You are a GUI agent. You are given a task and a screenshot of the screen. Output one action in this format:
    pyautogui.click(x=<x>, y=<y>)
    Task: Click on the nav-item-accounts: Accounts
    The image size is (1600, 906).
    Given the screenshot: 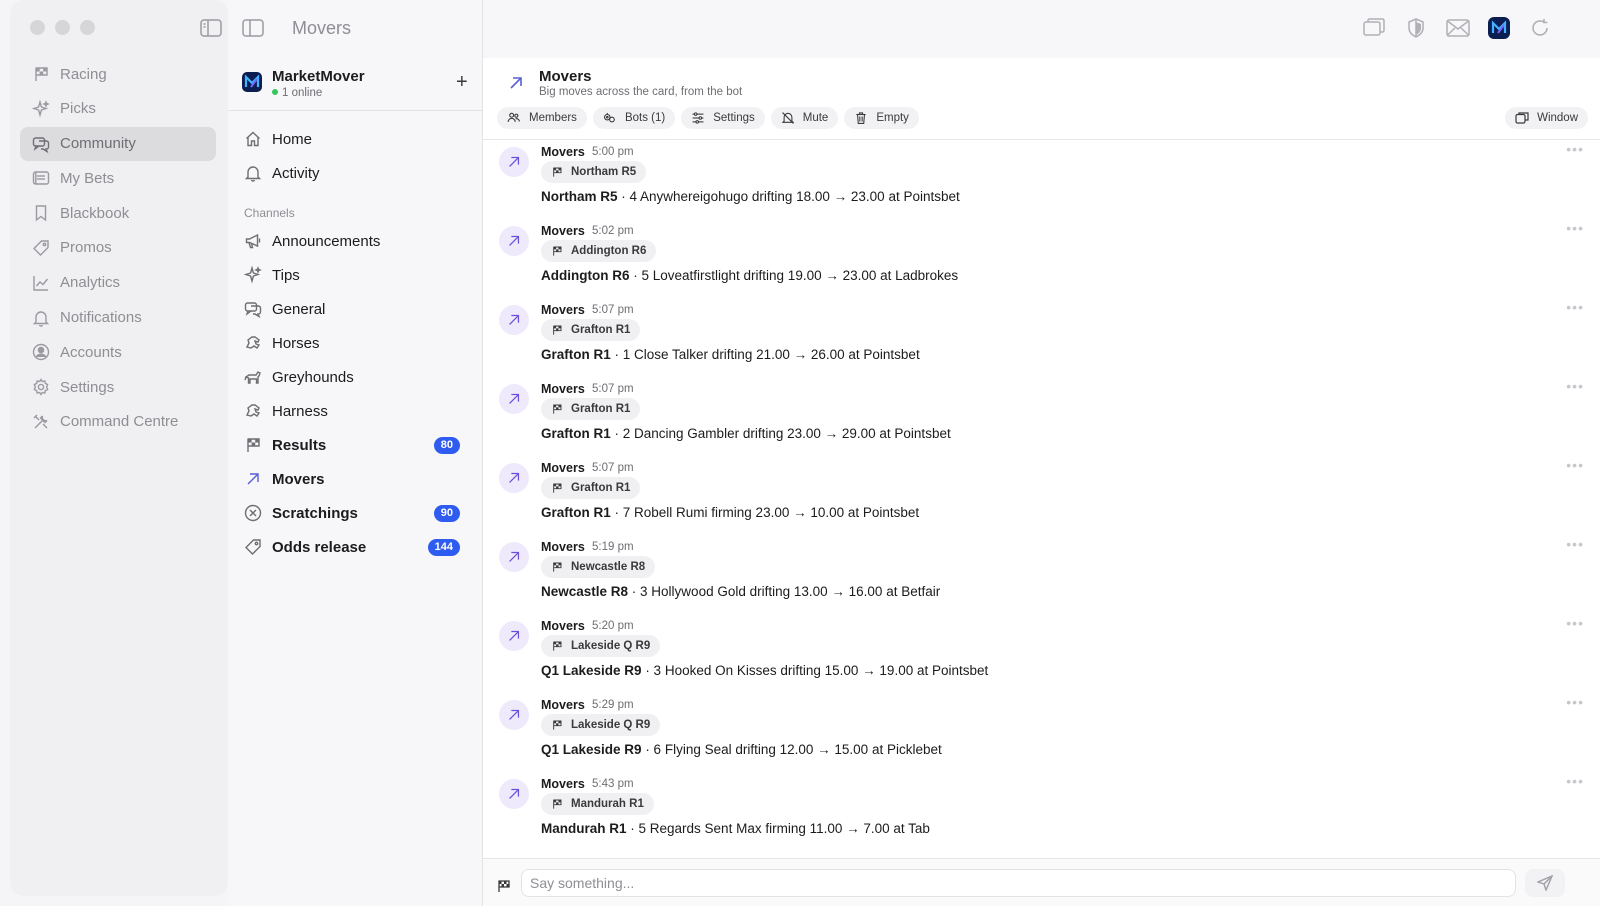 What is the action you would take?
    pyautogui.click(x=118, y=352)
    